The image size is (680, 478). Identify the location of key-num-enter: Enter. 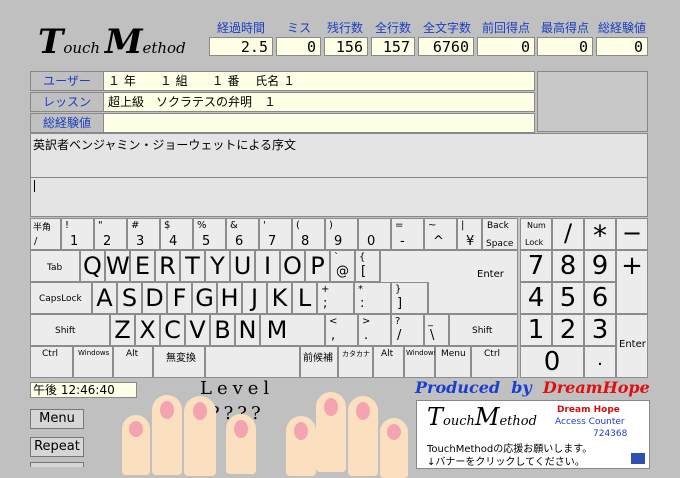
(632, 346).